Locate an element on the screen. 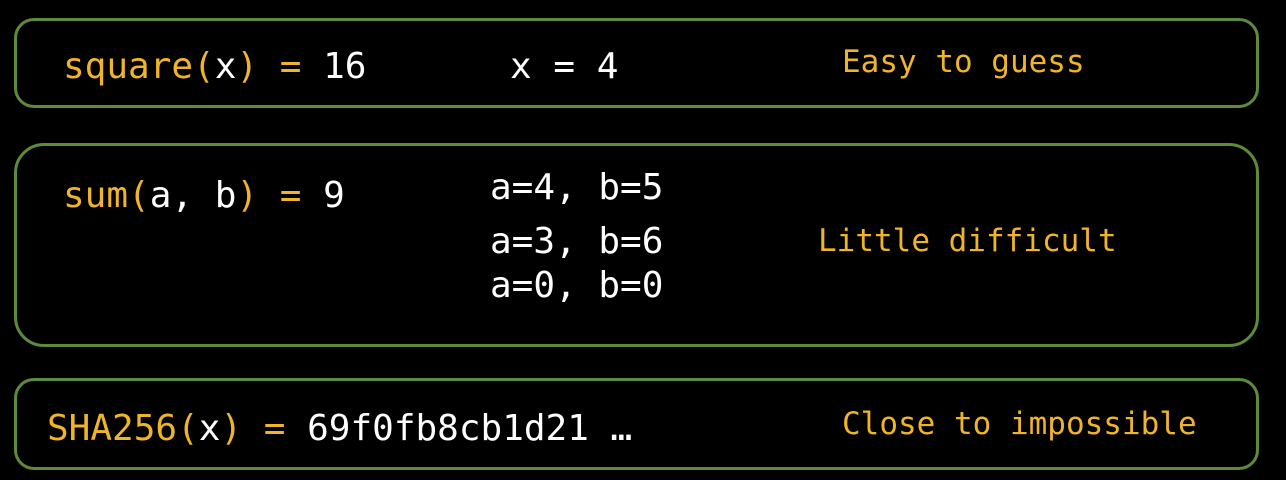  sum-expression: sum(a, b) = 9 is located at coordinates (204, 196).